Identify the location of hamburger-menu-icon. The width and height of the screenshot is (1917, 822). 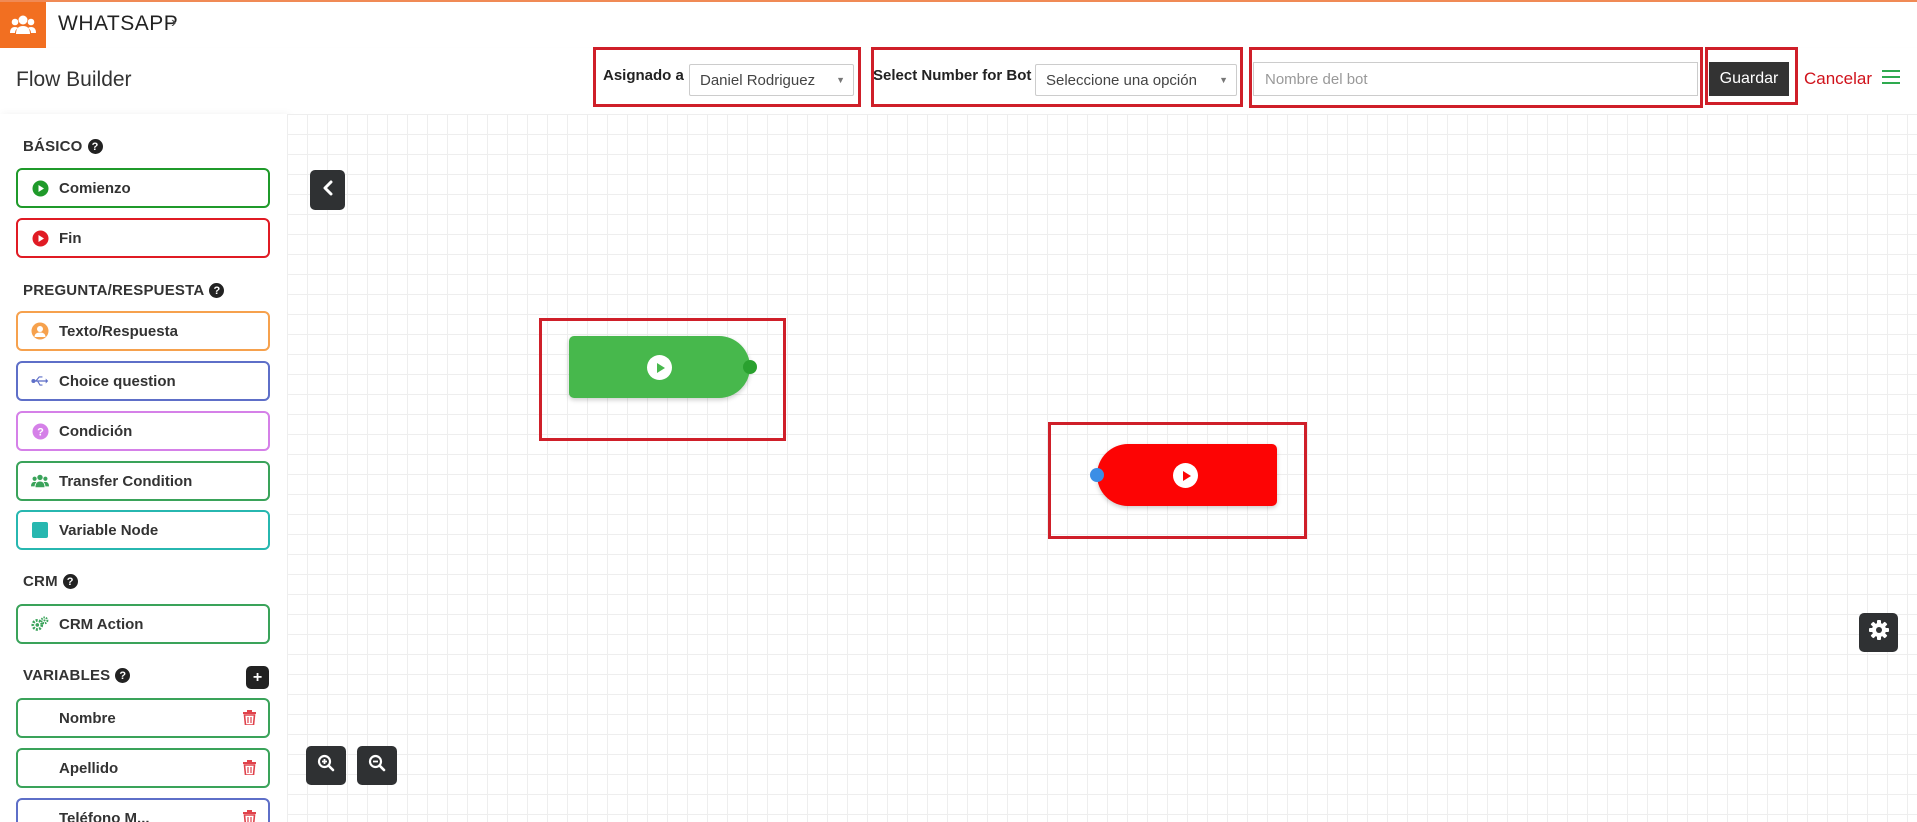
(1891, 78).